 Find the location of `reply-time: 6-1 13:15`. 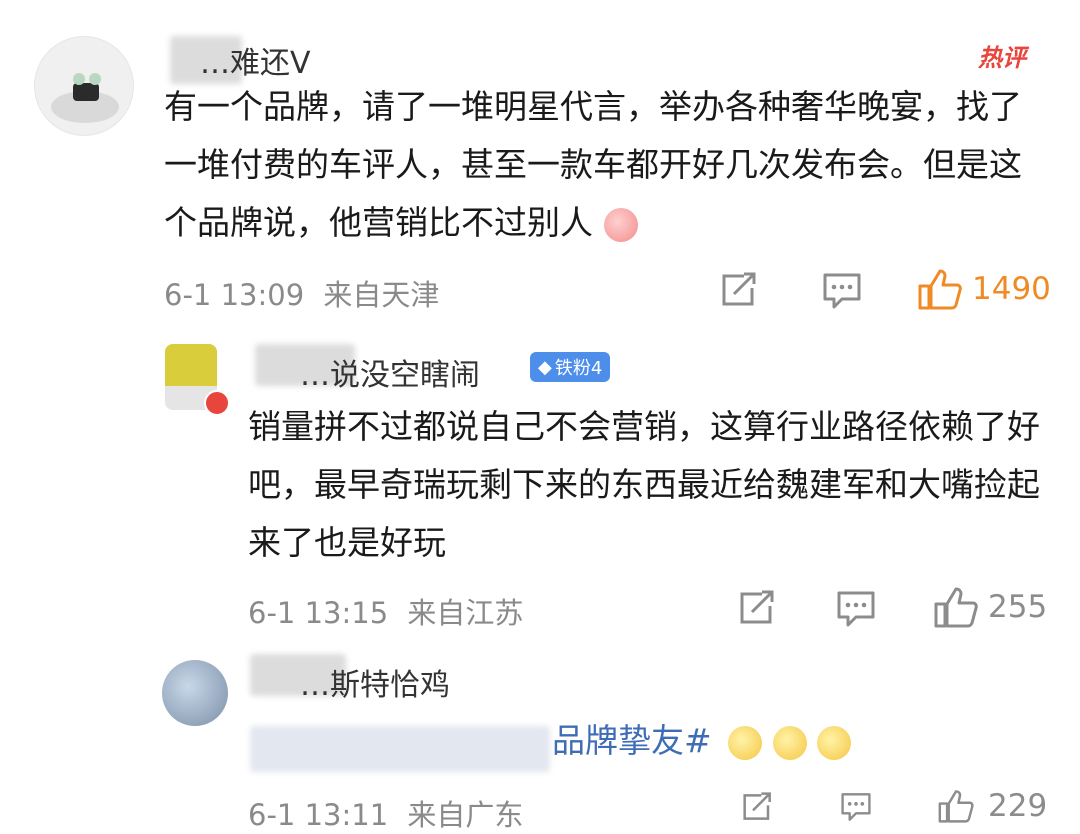

reply-time: 6-1 13:15 is located at coordinates (318, 613).